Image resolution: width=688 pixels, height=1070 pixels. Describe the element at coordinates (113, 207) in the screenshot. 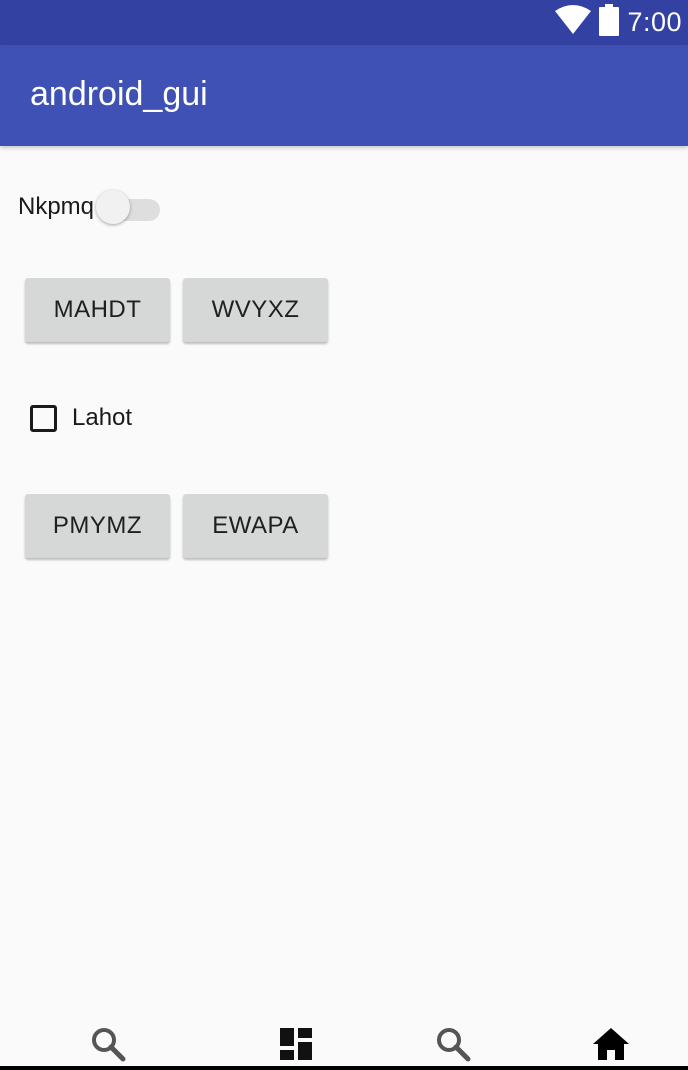

I see `switch-thumb` at that location.